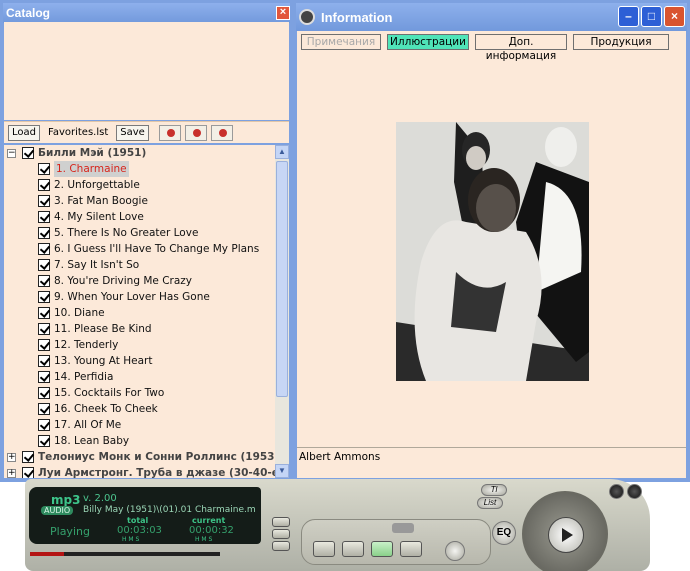 This screenshot has height=571, width=690. What do you see at coordinates (109, 393) in the screenshot?
I see `track-label: 15. Cocktails For Two` at bounding box center [109, 393].